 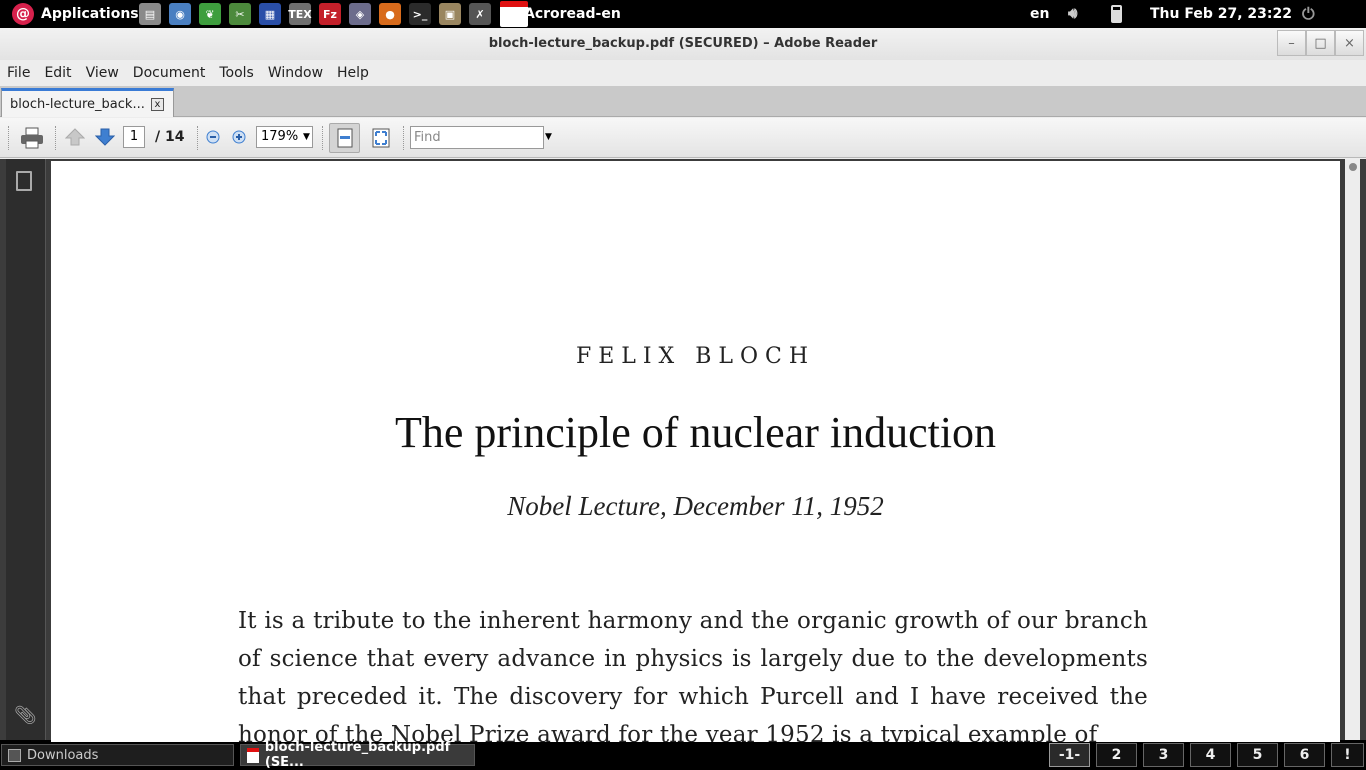 I want to click on menu-edit: Edit, so click(x=57, y=73).